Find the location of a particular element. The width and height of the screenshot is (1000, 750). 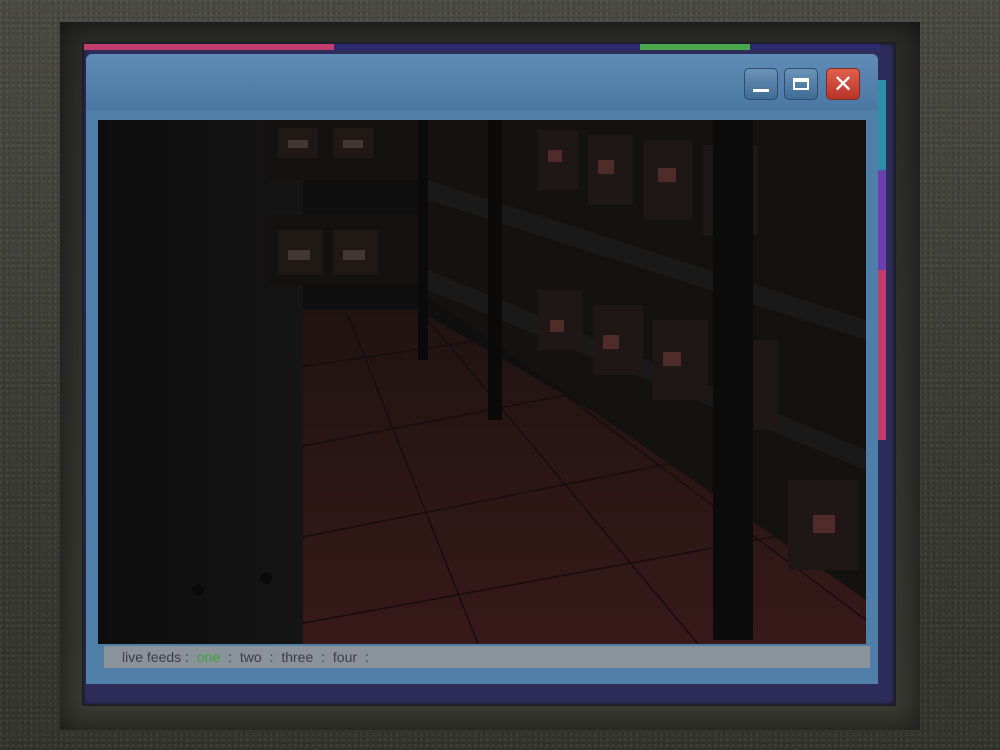

frame-stripe-navy-right is located at coordinates (815, 47).